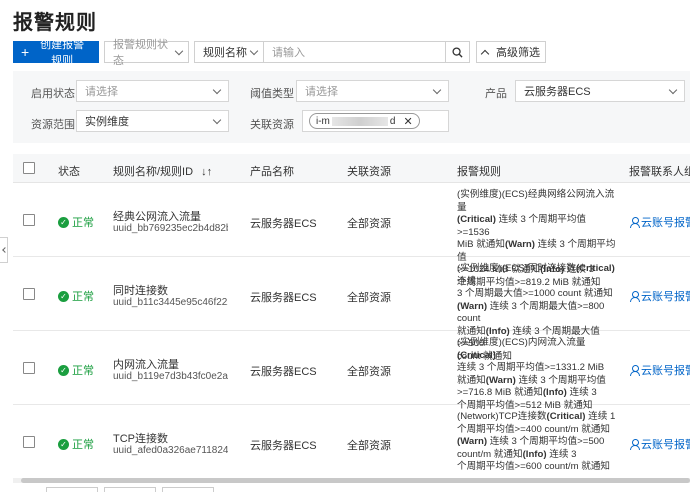  Describe the element at coordinates (481, 244) in the screenshot. I see `rule-text: MiB 就通知` at that location.